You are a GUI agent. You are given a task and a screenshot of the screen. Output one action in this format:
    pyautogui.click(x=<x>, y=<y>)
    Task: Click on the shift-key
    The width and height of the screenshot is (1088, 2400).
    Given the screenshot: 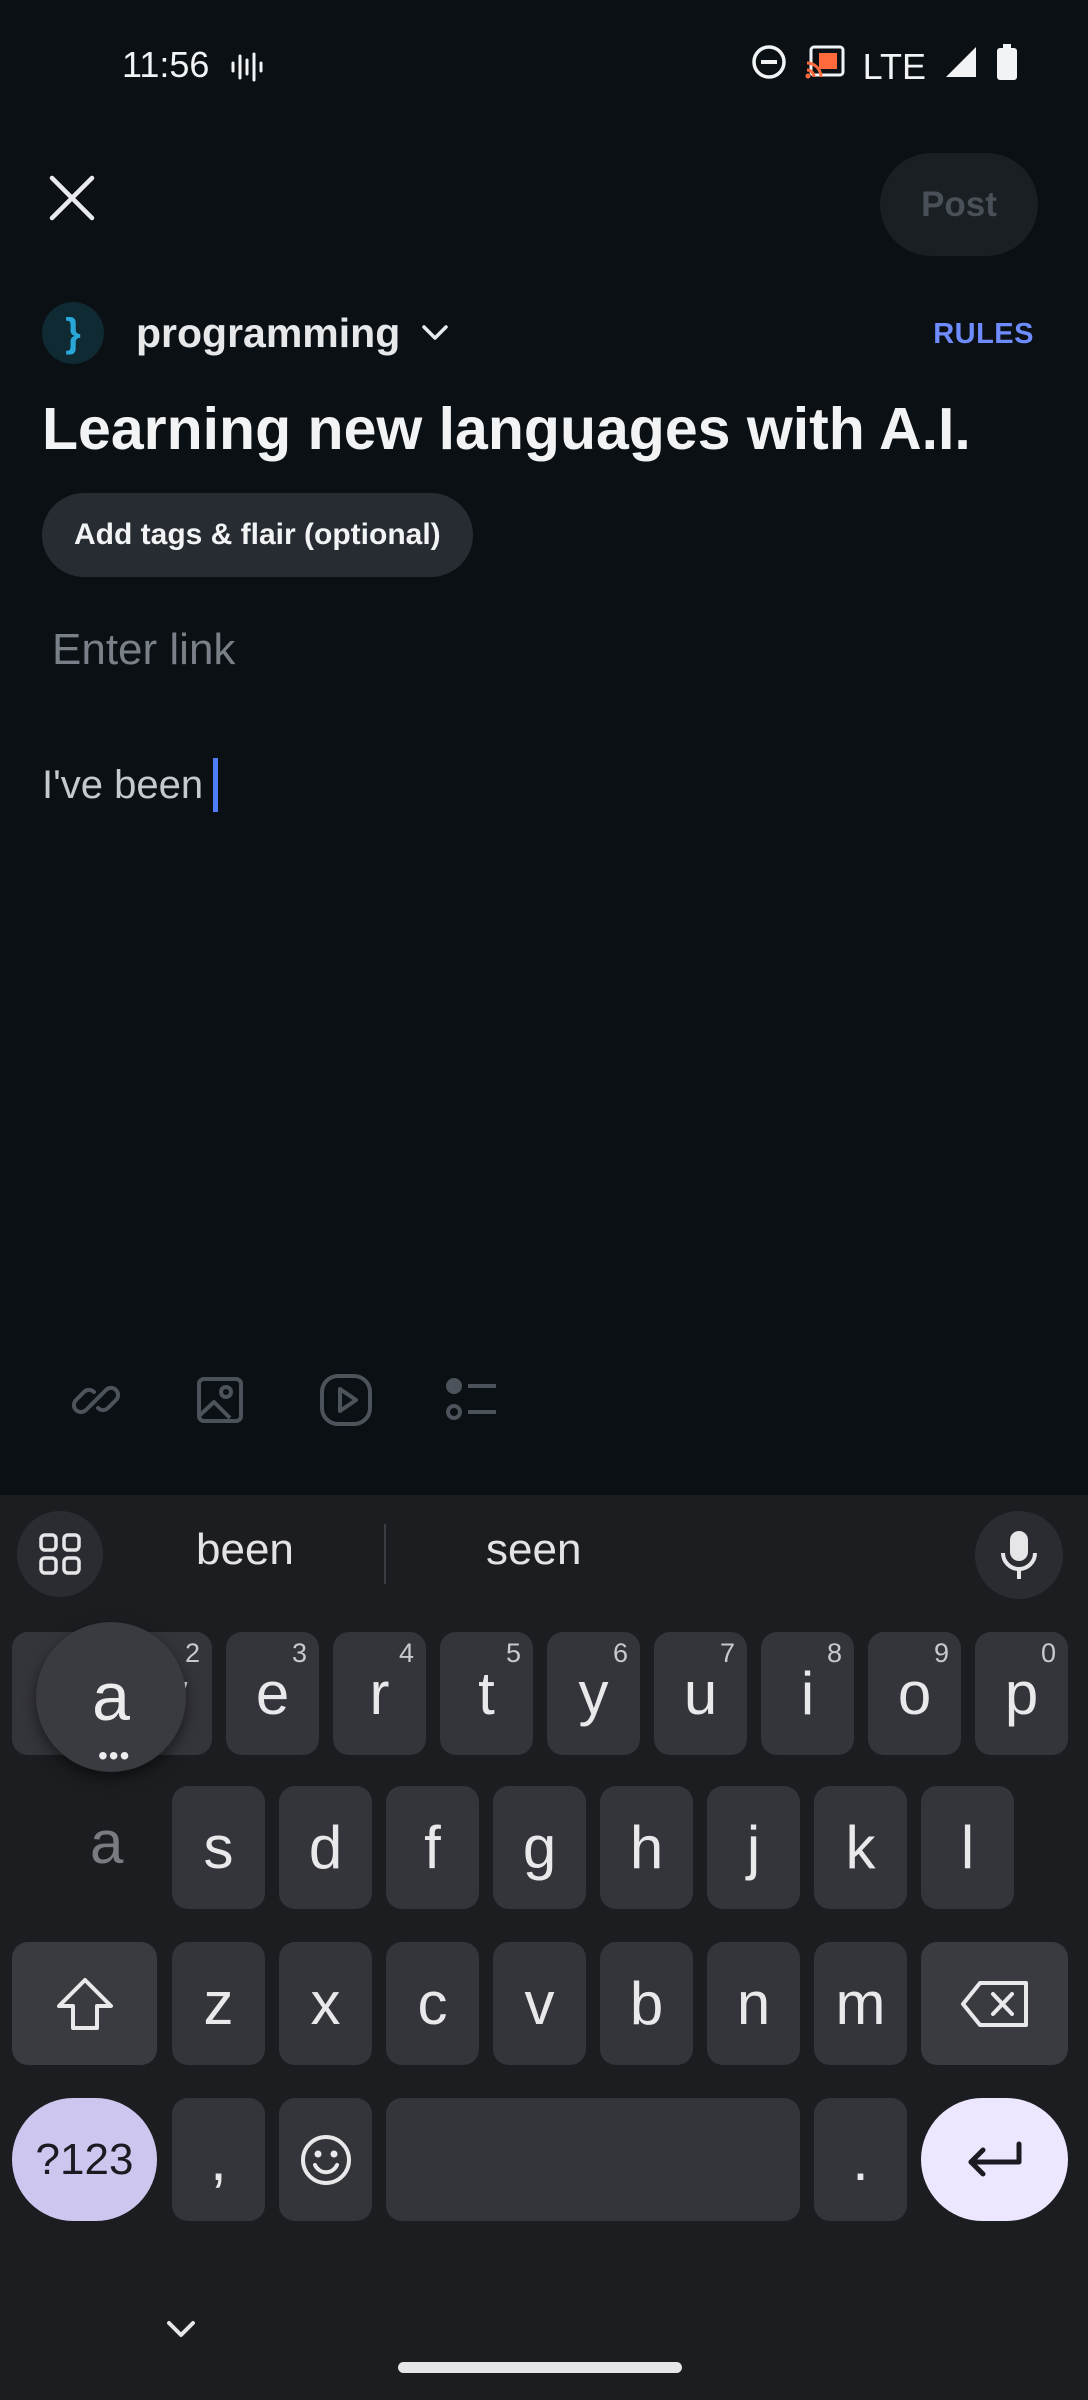 What is the action you would take?
    pyautogui.click(x=84, y=2003)
    